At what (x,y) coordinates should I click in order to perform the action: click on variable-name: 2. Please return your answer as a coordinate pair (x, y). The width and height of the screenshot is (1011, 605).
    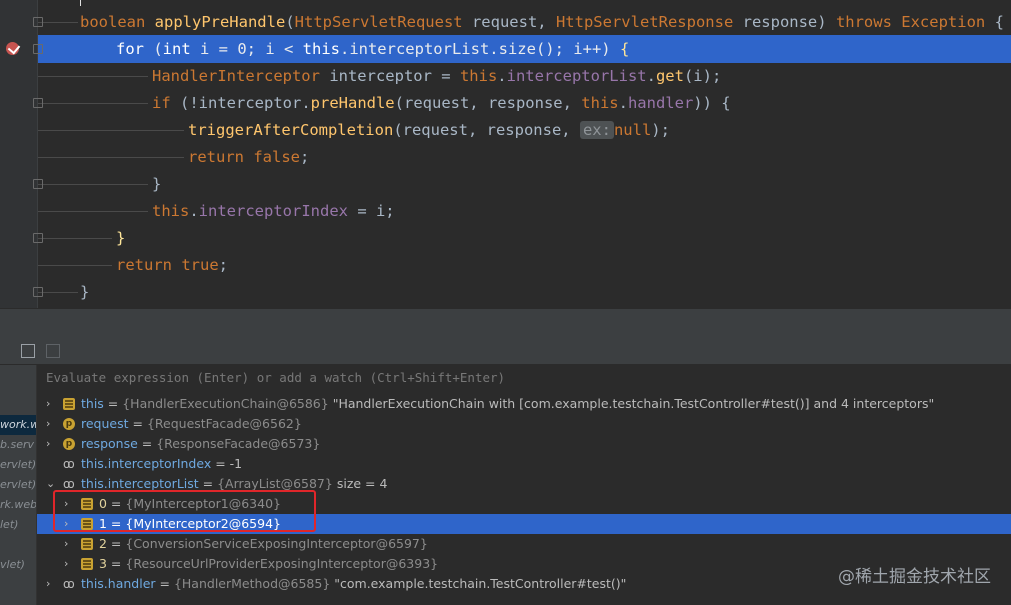
    Looking at the image, I should click on (103, 543).